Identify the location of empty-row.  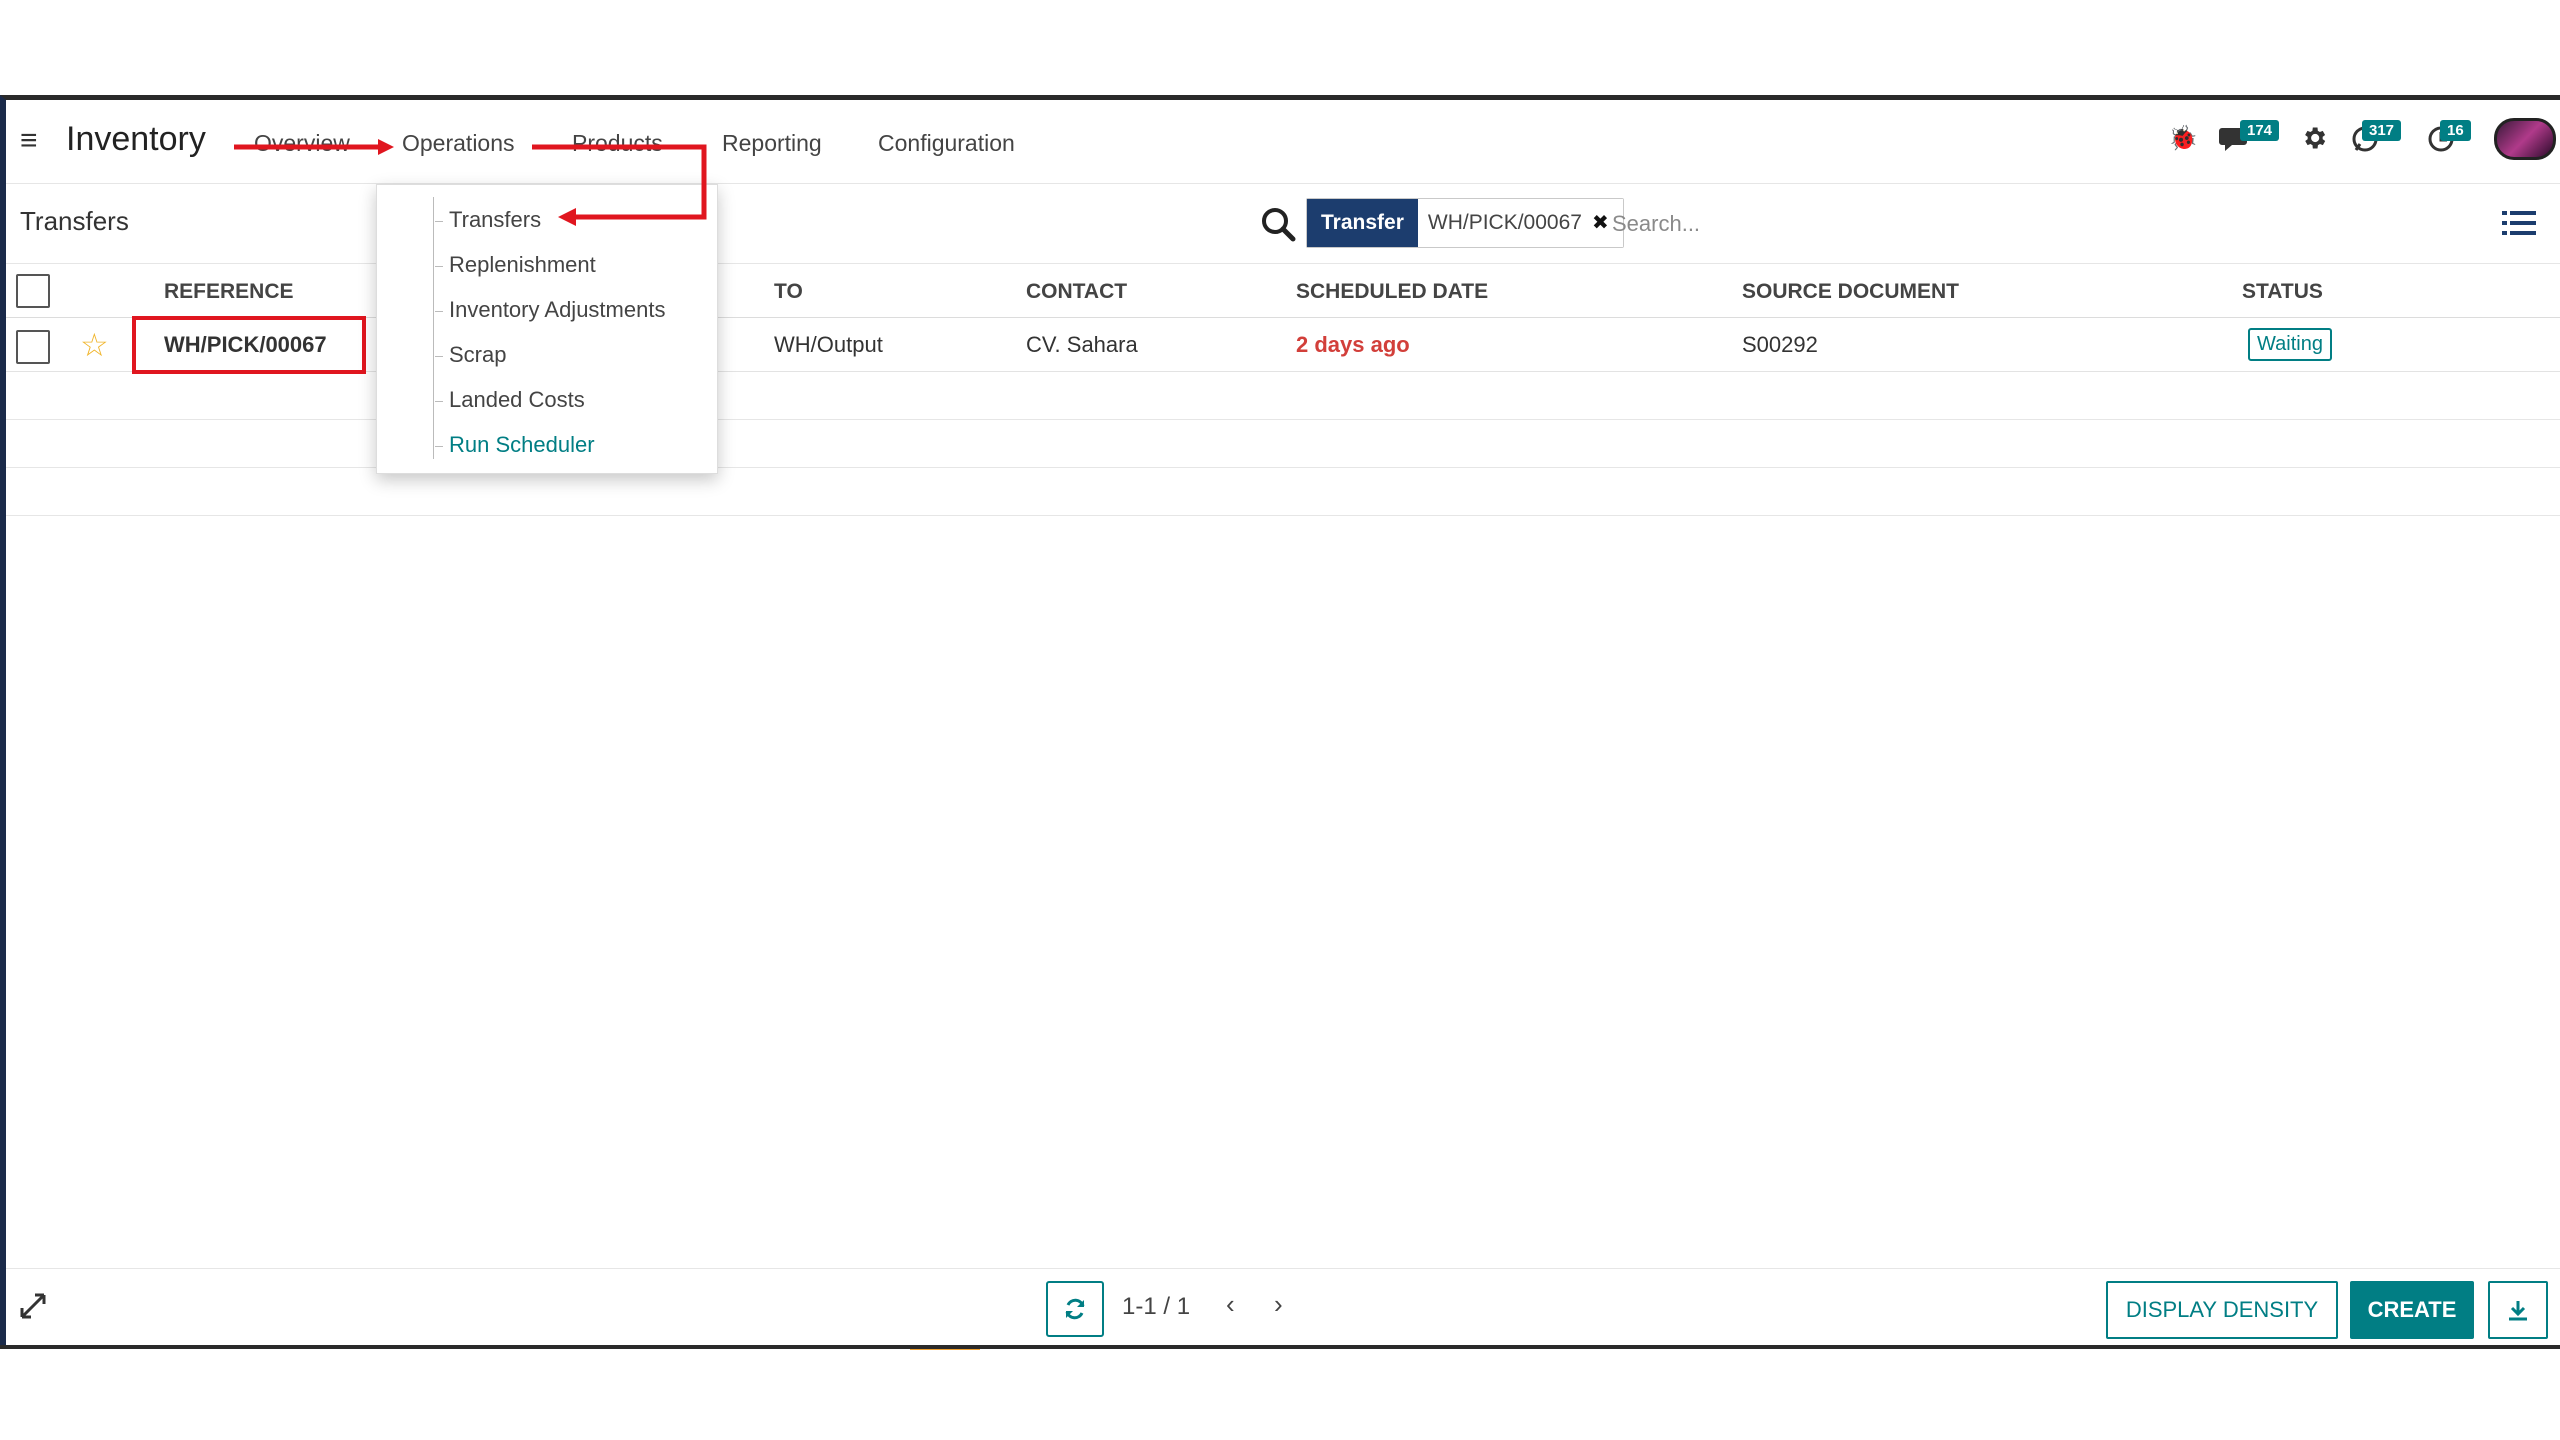
(1283, 492).